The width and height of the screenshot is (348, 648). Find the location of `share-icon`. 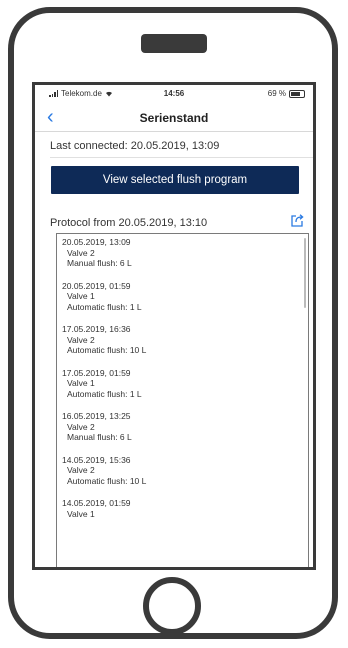

share-icon is located at coordinates (297, 220).